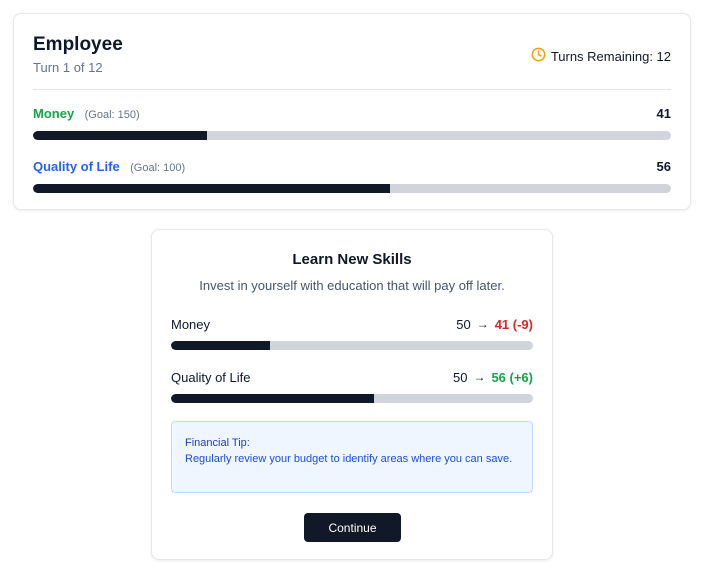  I want to click on effect-money-fill, so click(220, 345).